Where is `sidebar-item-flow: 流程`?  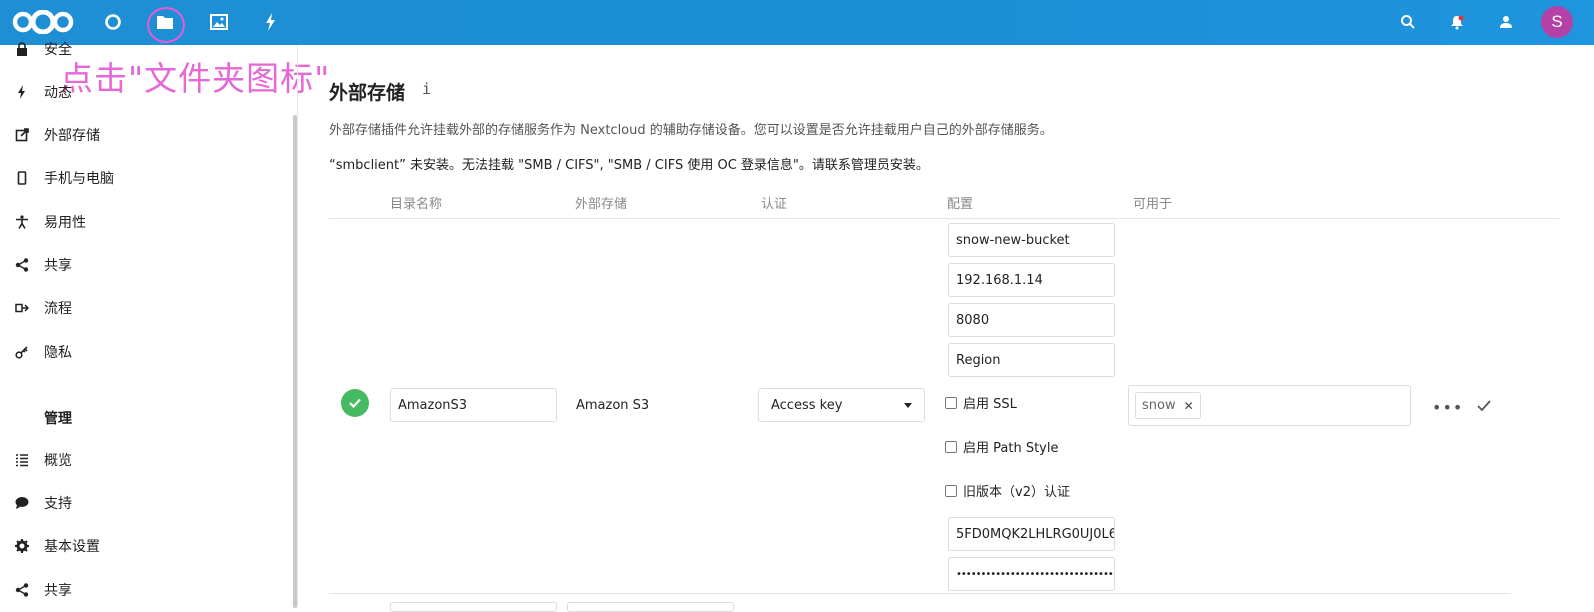 sidebar-item-flow: 流程 is located at coordinates (43, 308).